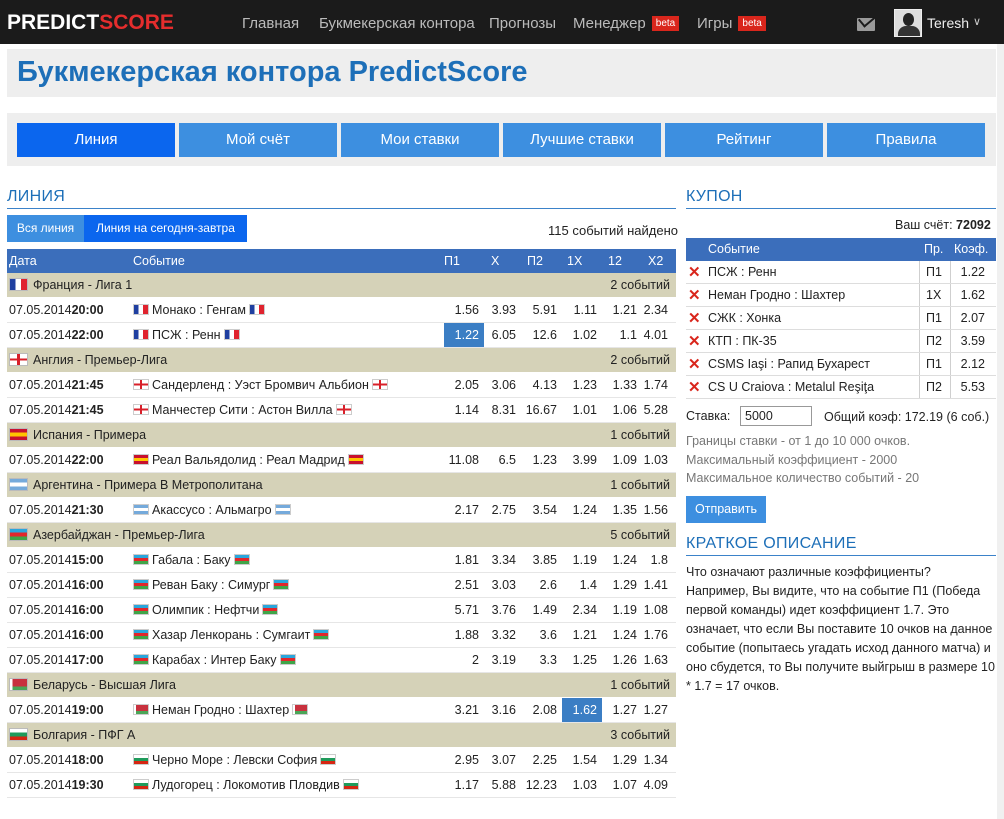 The width and height of the screenshot is (1004, 819). I want to click on odds-cell: 1.07, so click(622, 785).